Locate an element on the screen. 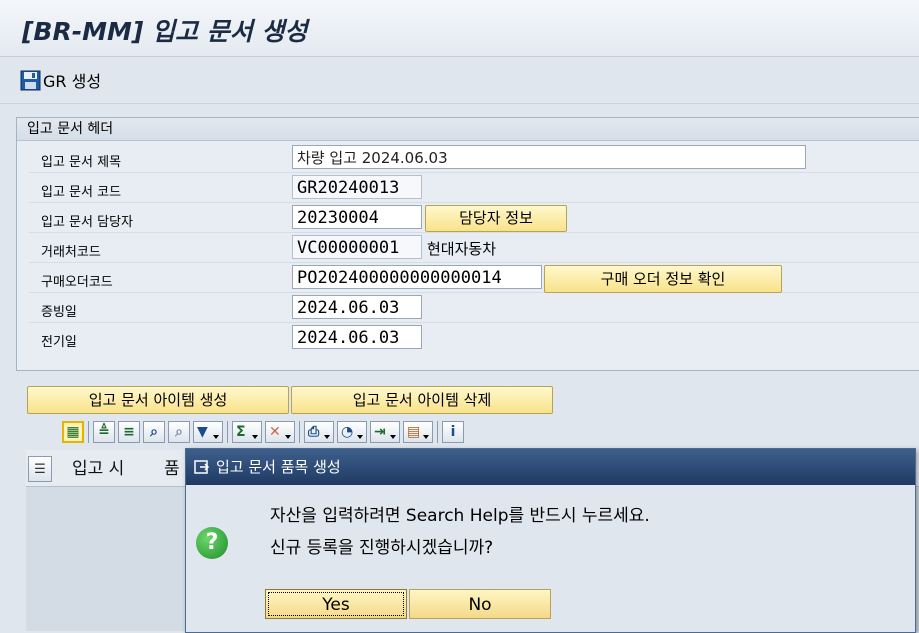 The width and height of the screenshot is (919, 633). po-info-button: 구매 오더 정보 확인 is located at coordinates (663, 279).